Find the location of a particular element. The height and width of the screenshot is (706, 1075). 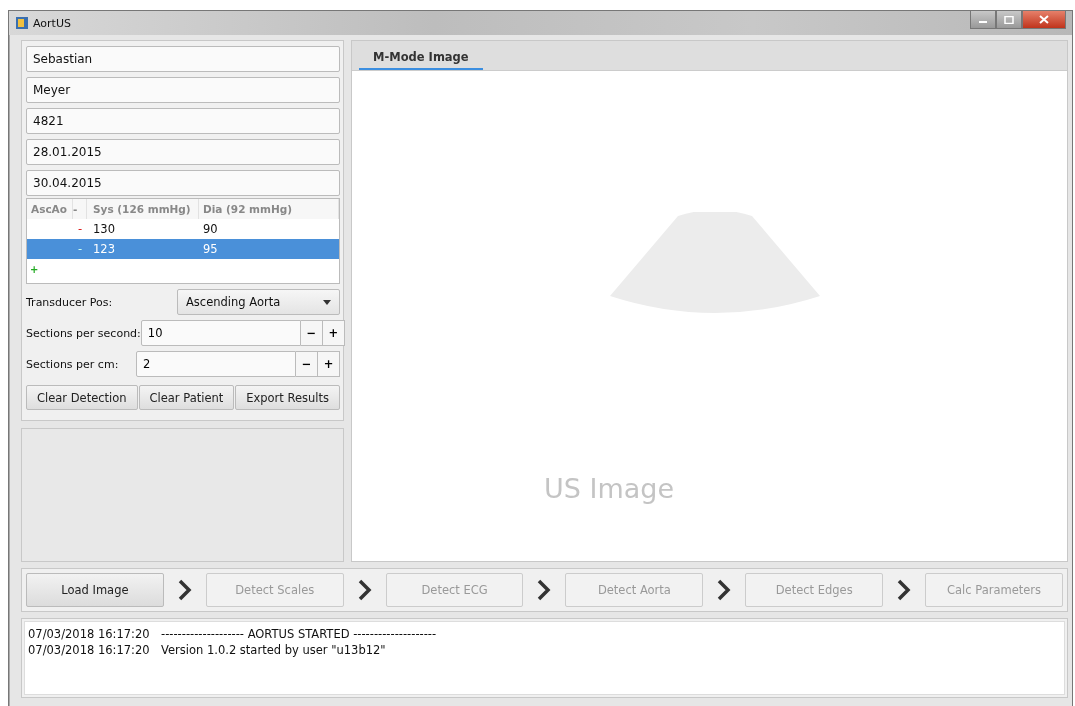

table-cell-text: 95 is located at coordinates (210, 249).